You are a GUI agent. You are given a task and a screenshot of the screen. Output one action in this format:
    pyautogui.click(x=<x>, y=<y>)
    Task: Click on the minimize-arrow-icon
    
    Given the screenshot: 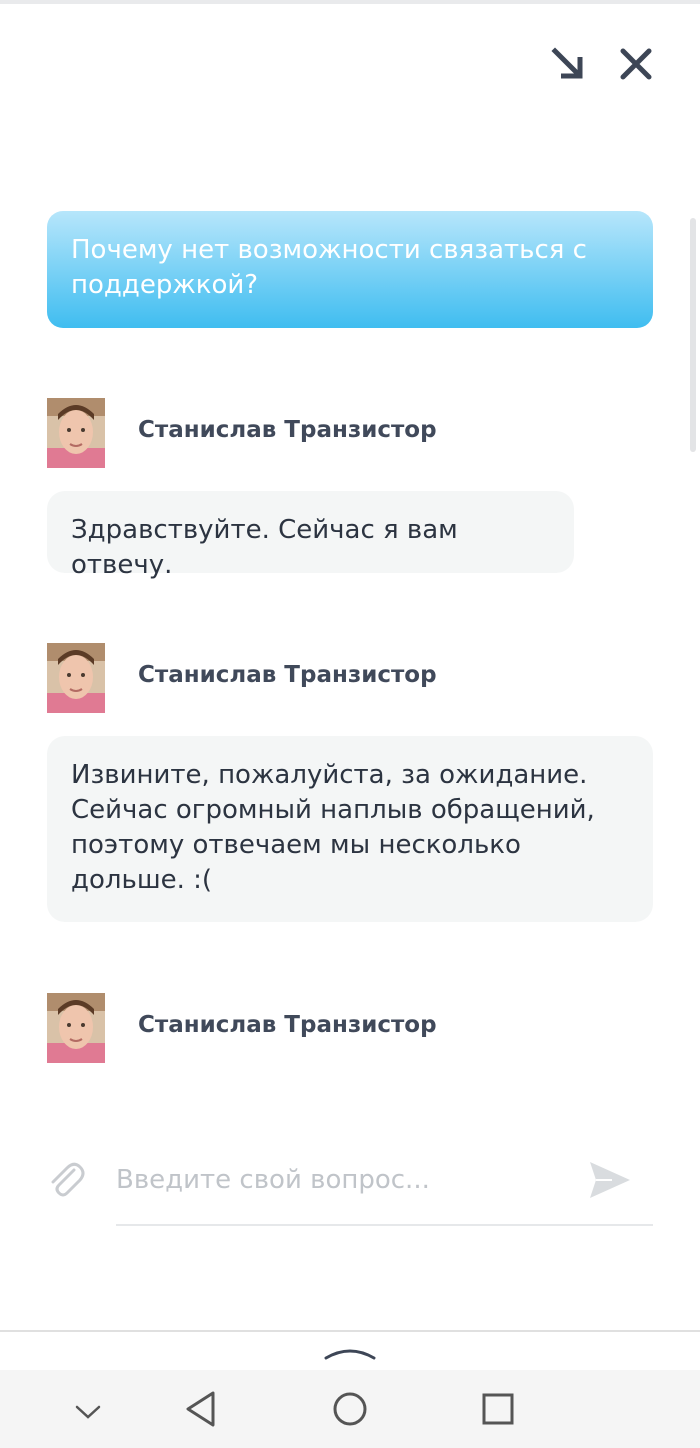 What is the action you would take?
    pyautogui.click(x=567, y=63)
    